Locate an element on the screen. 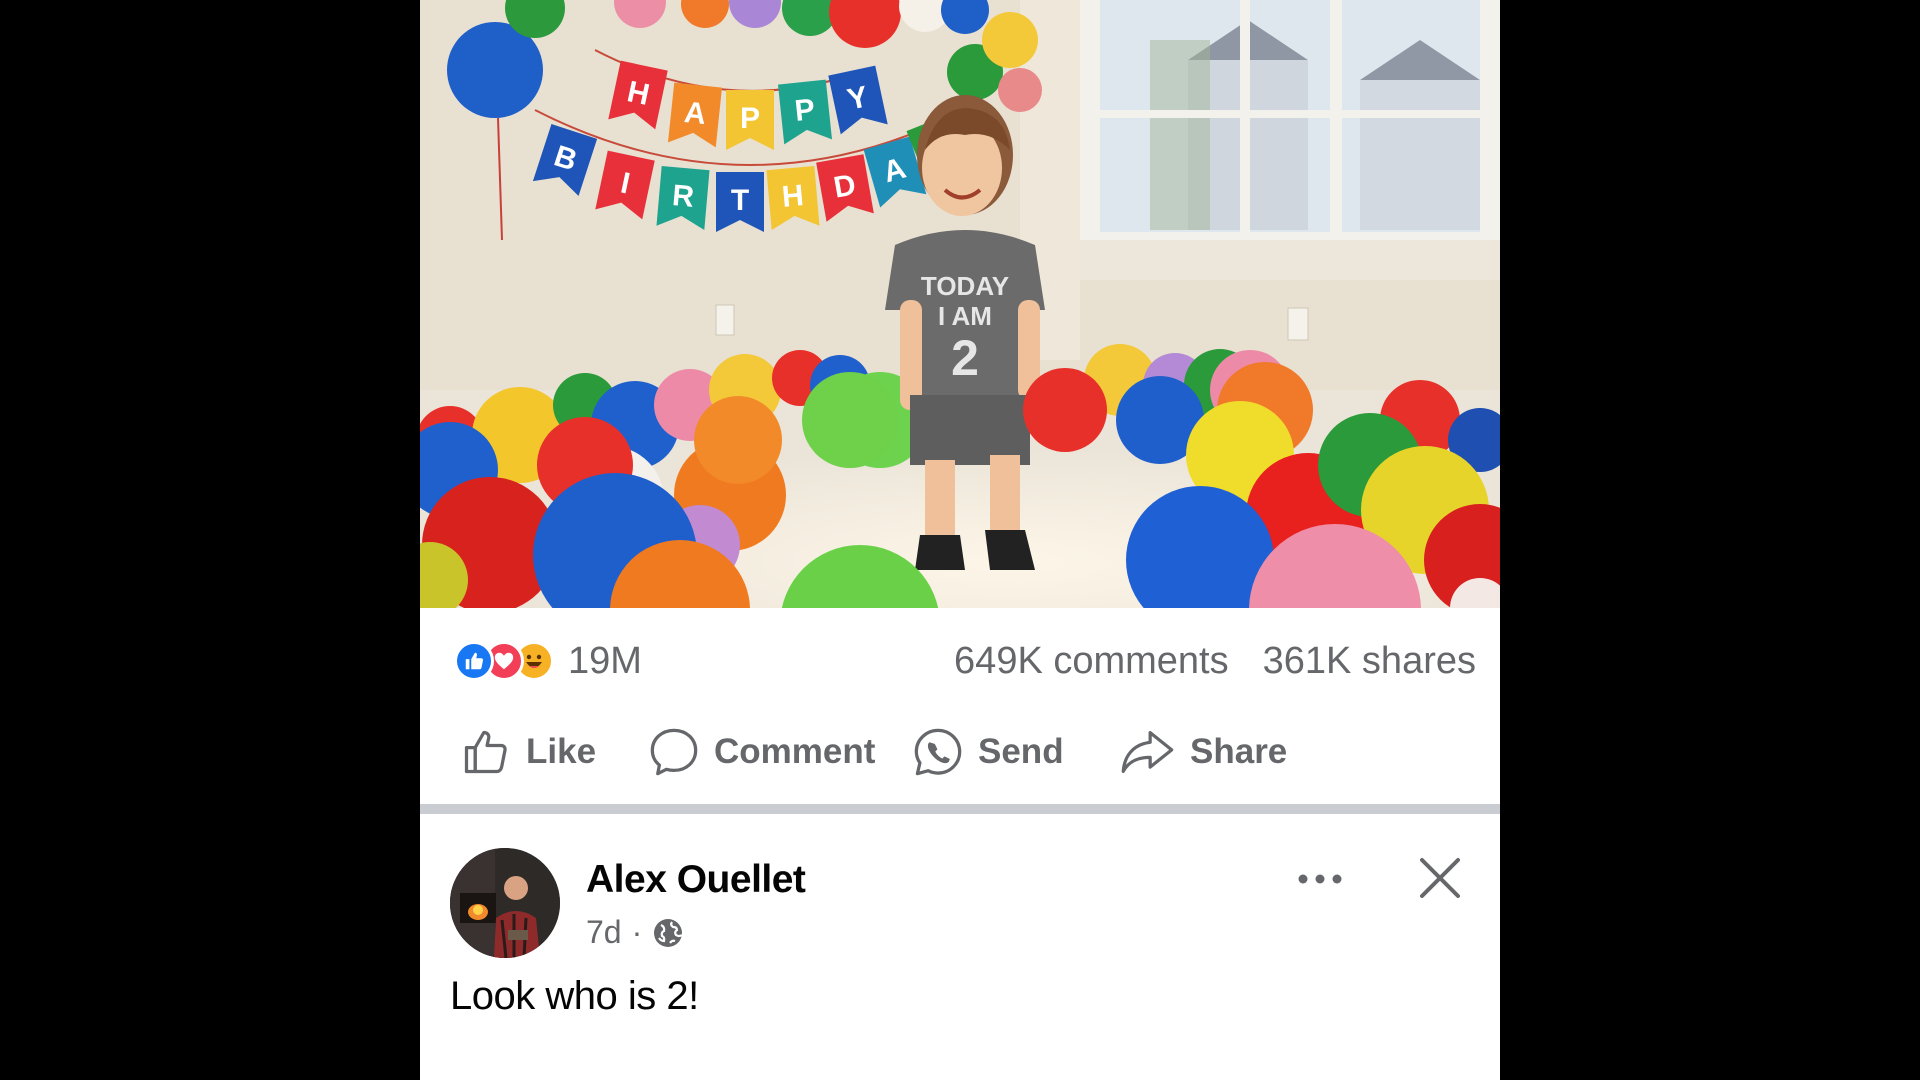  post-action-bar: Like Comment Send Share is located at coordinates (960, 756).